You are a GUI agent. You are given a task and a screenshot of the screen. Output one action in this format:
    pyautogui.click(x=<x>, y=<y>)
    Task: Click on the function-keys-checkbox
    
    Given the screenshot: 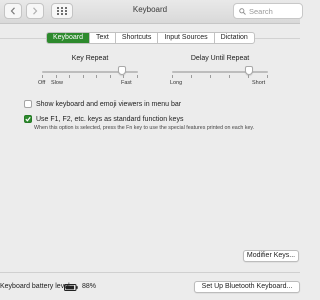 What is the action you would take?
    pyautogui.click(x=28, y=119)
    